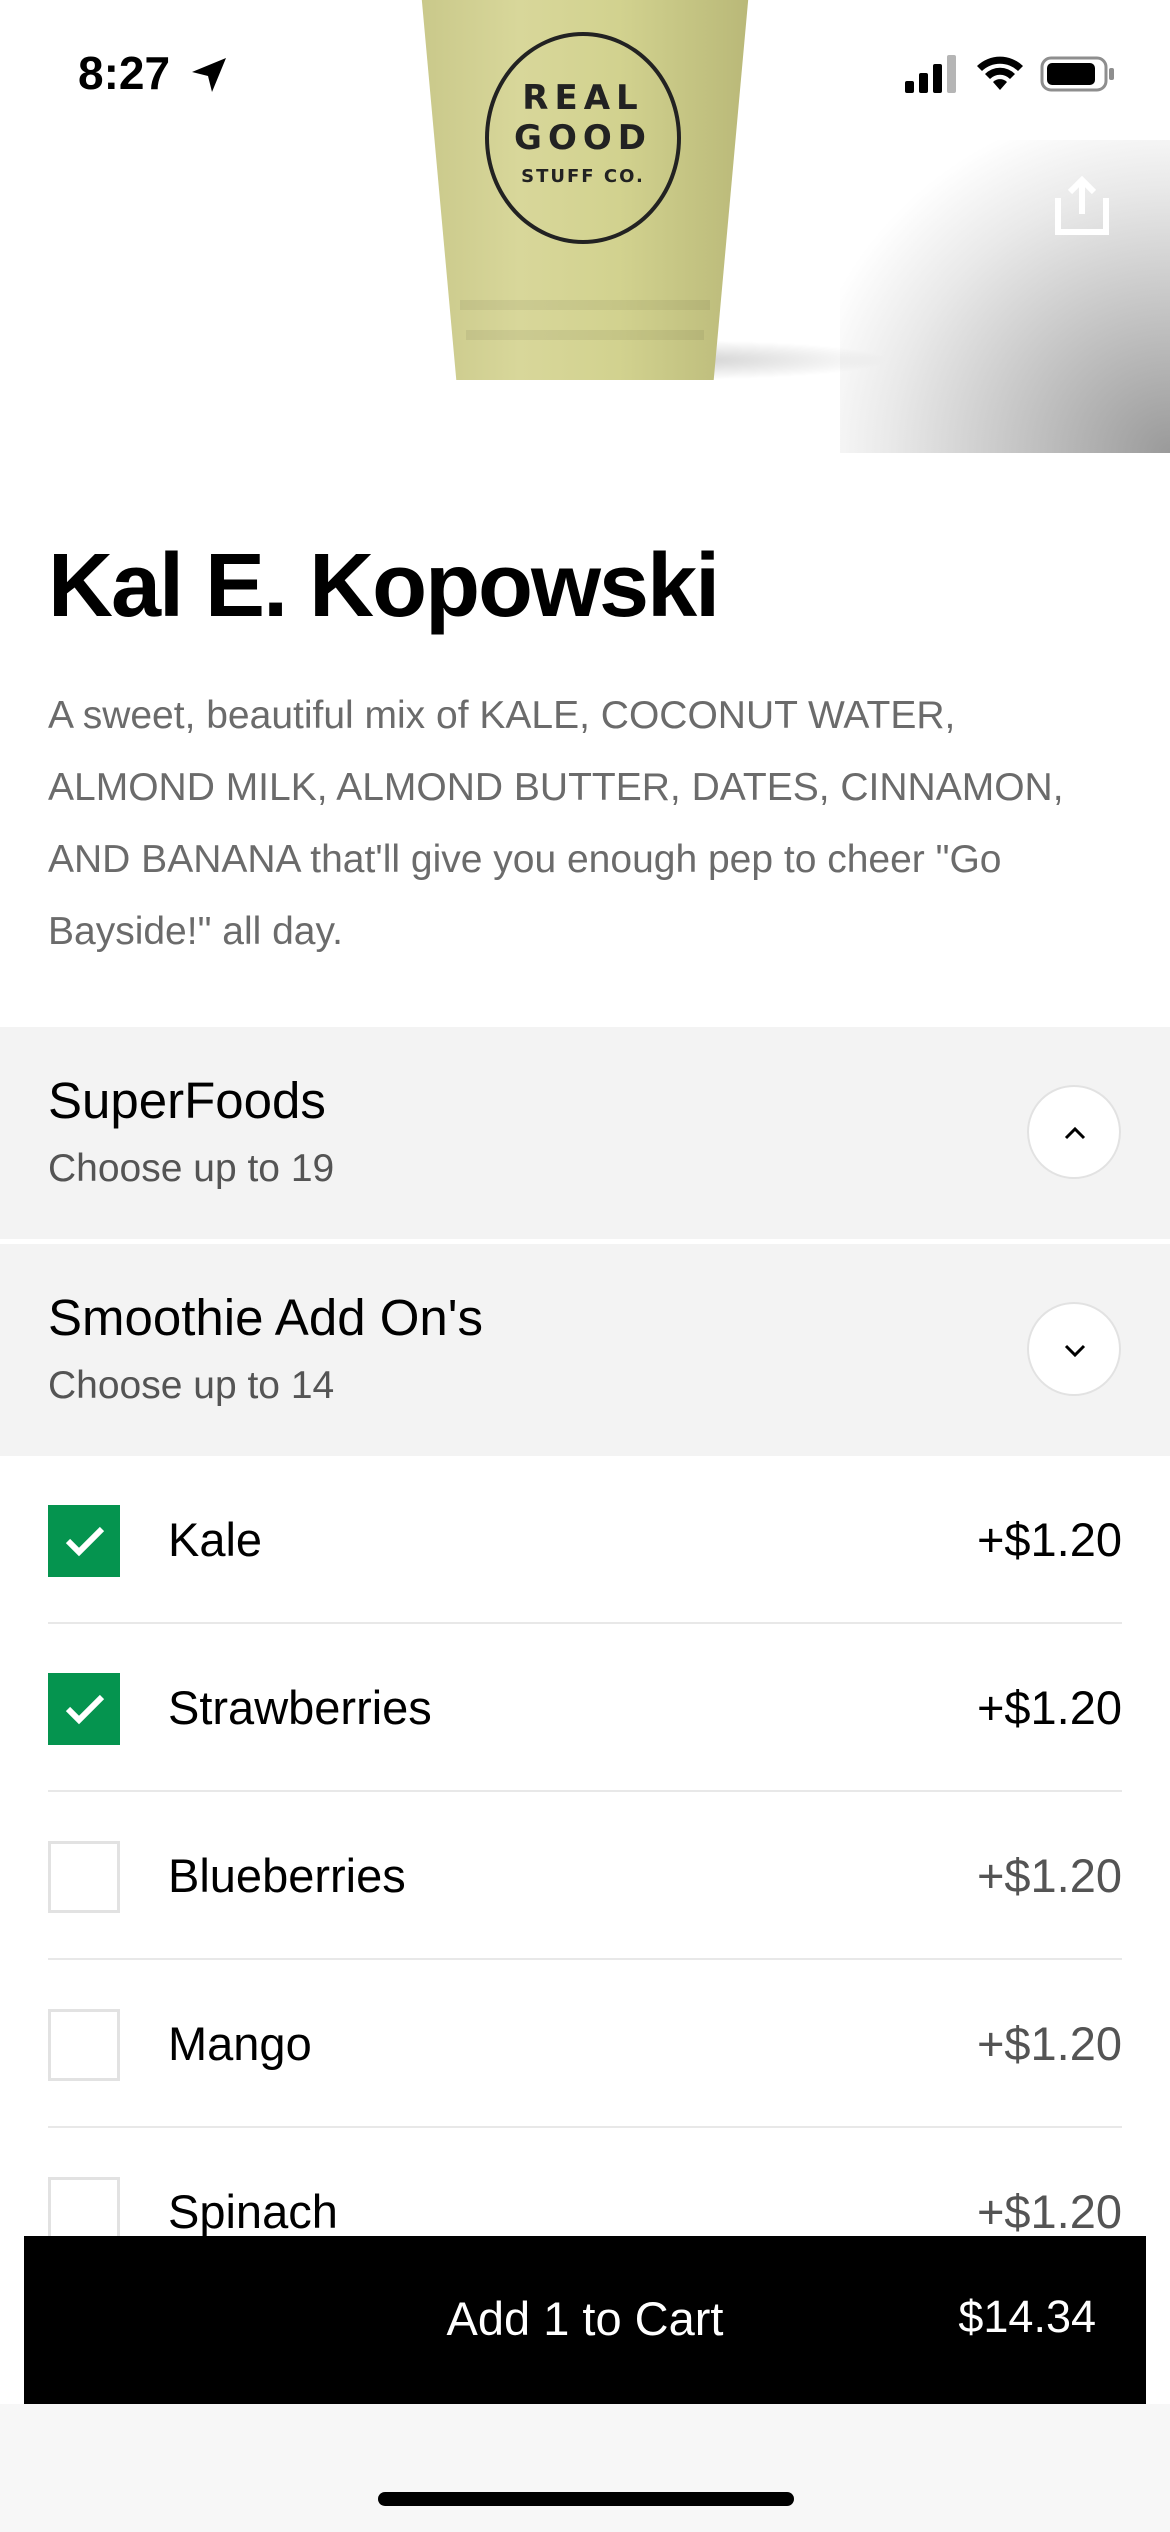 This screenshot has height=2532, width=1170. I want to click on option-name: Mango, so click(240, 2043).